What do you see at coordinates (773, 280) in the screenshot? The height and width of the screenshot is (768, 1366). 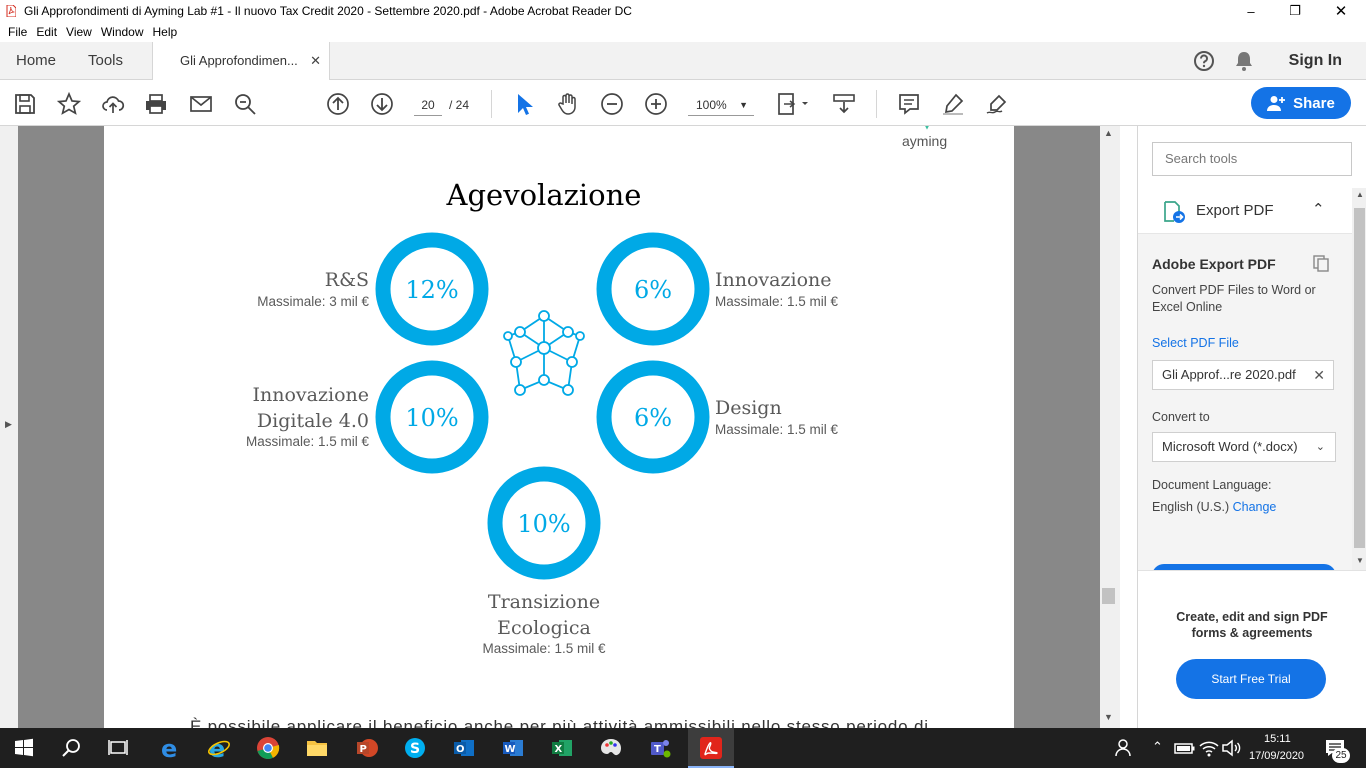 I see `label-innovazione-title: Innovazione` at bounding box center [773, 280].